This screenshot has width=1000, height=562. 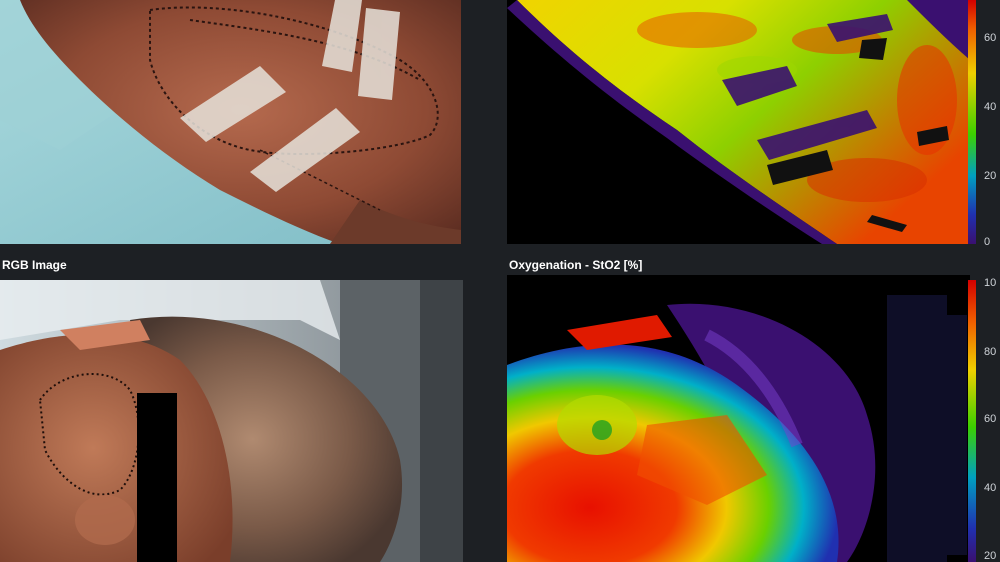 What do you see at coordinates (990, 107) in the screenshot?
I see `scale-tick-label-top-1: 40` at bounding box center [990, 107].